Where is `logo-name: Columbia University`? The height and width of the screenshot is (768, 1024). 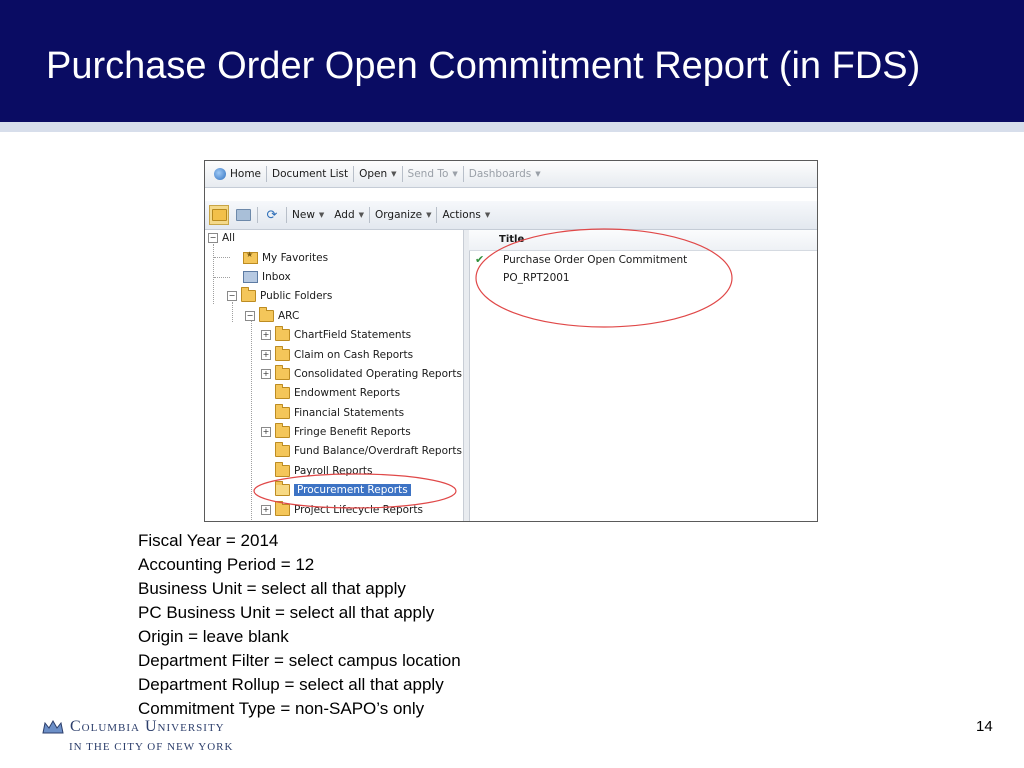
logo-name: Columbia University is located at coordinates (147, 726).